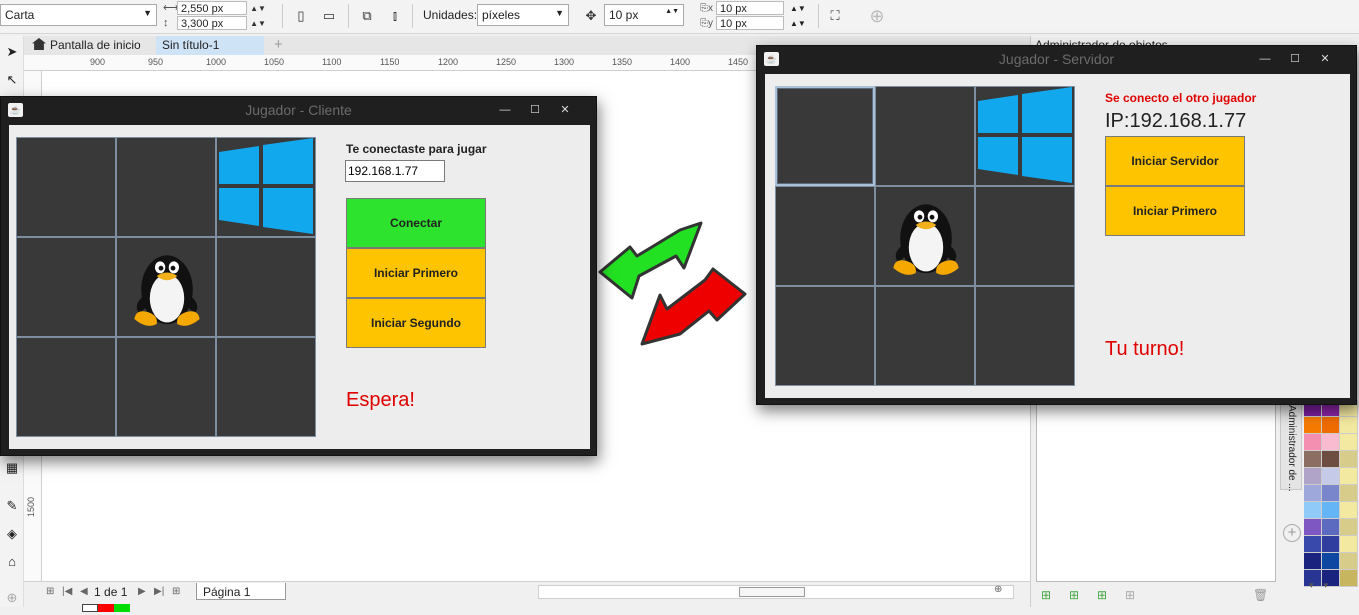 The height and width of the screenshot is (615, 1359). What do you see at coordinates (395, 171) in the screenshot?
I see `ip-input` at bounding box center [395, 171].